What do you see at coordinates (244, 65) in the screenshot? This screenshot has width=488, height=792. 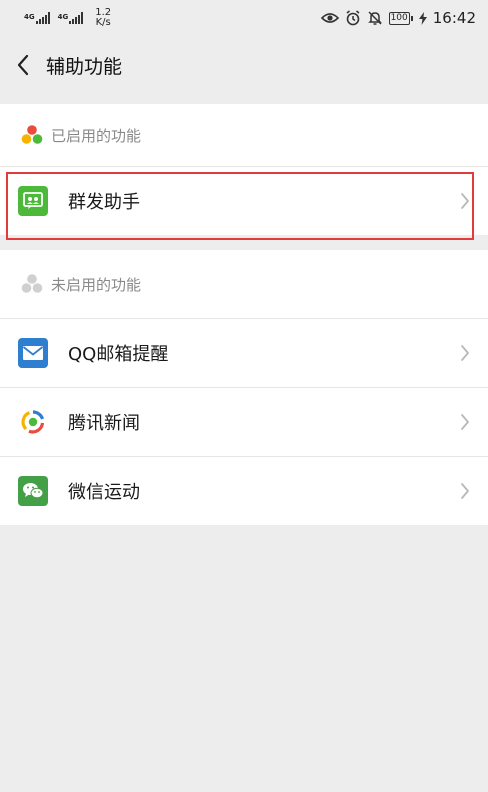 I see `navigation-bar: 辅助功能` at bounding box center [244, 65].